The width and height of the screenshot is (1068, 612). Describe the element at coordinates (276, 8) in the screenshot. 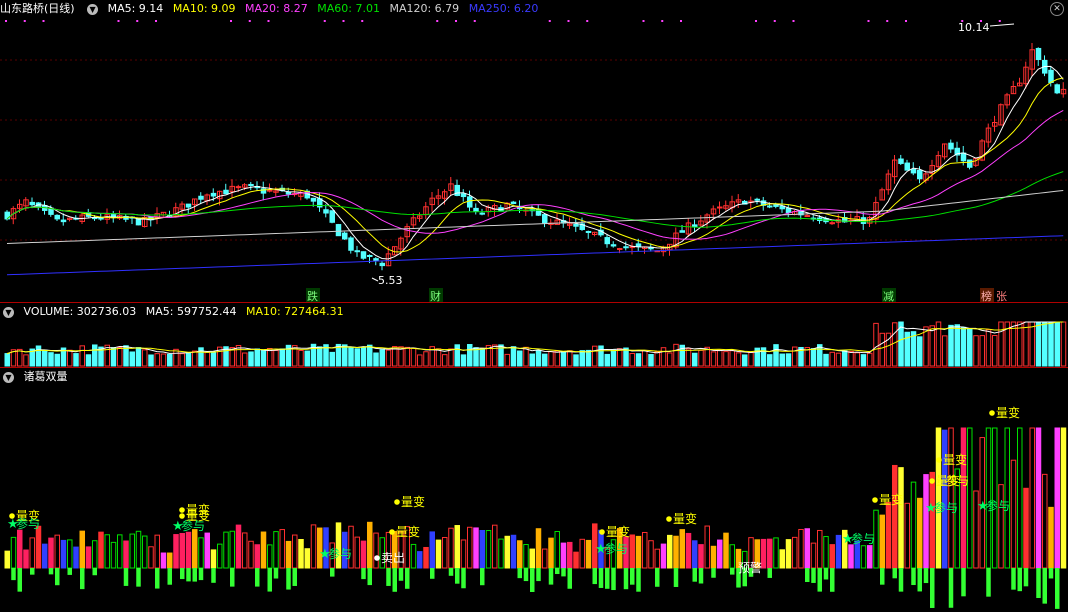

I see `ma20-value: MA20: 8.27` at that location.